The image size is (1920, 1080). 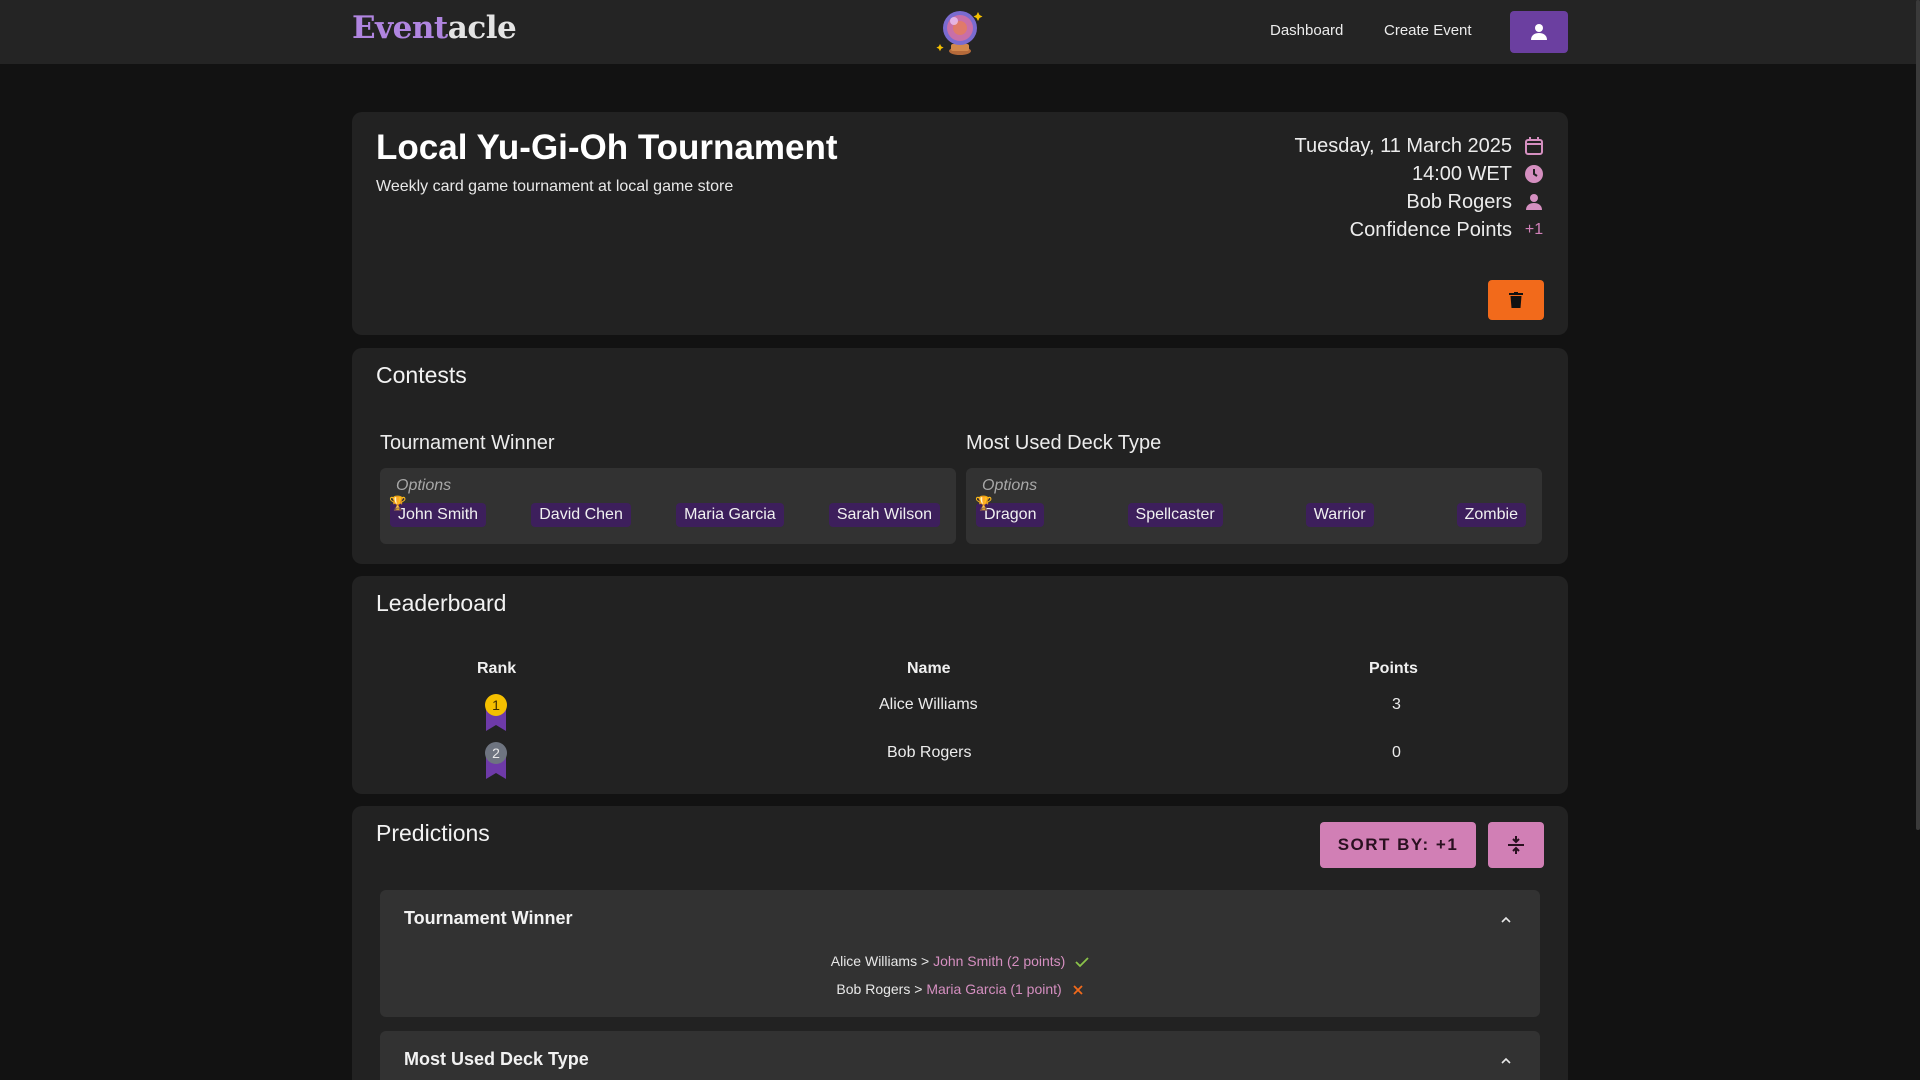 What do you see at coordinates (467, 443) in the screenshot?
I see `contest-name: Tournament Winner` at bounding box center [467, 443].